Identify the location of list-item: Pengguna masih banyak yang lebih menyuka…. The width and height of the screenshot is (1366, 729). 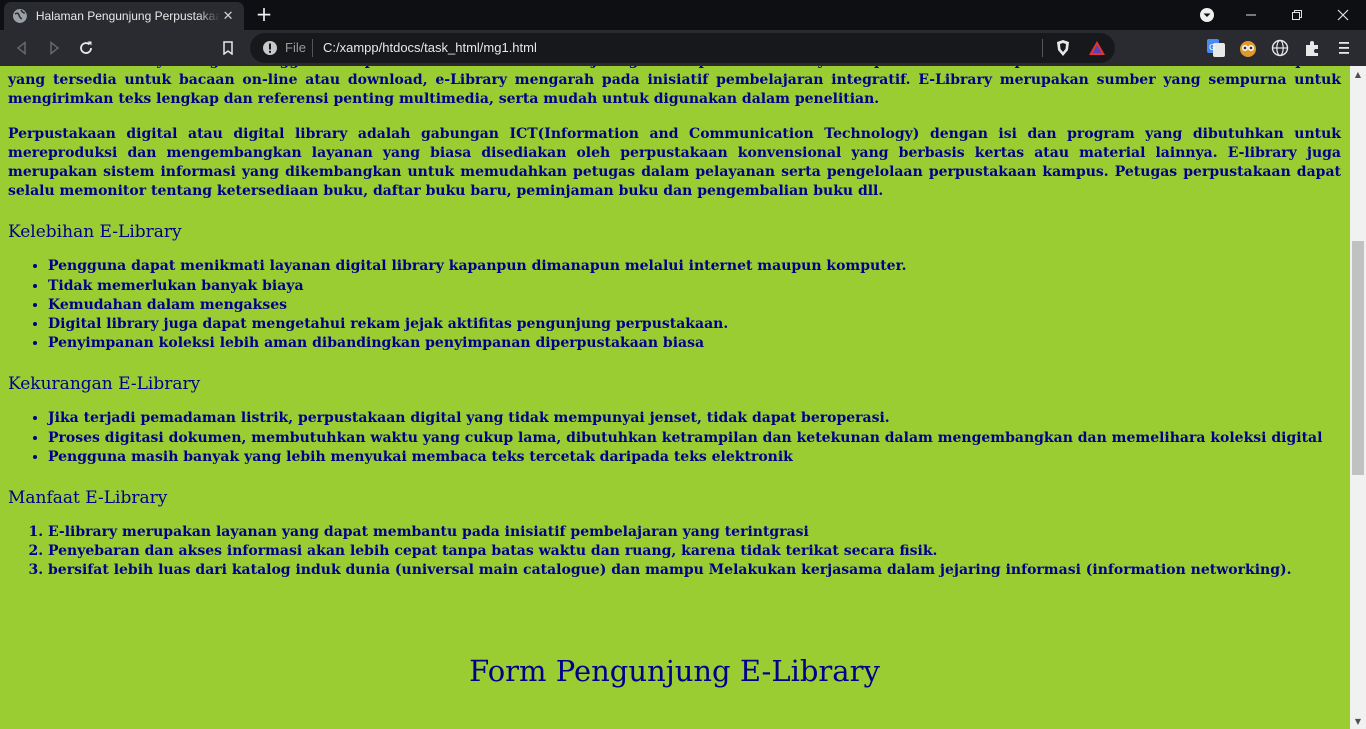
(694, 457).